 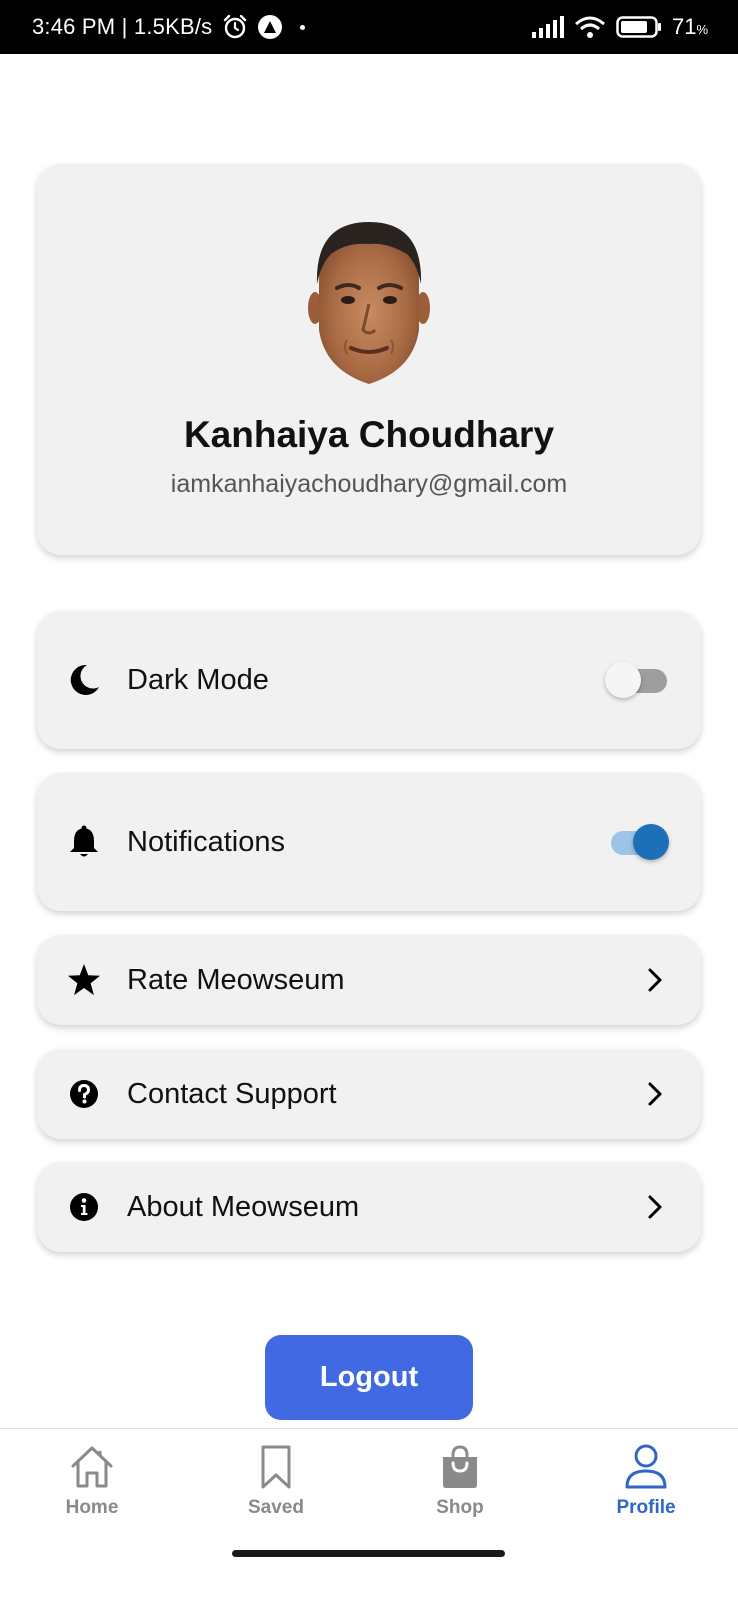 I want to click on battery-icon, so click(x=638, y=27).